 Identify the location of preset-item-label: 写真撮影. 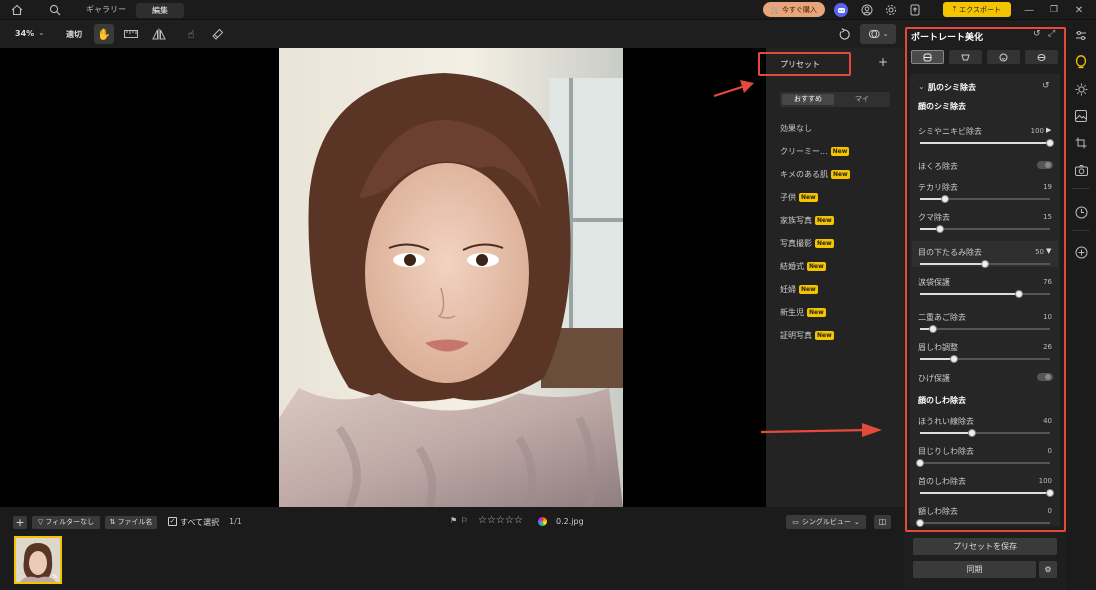
(796, 243).